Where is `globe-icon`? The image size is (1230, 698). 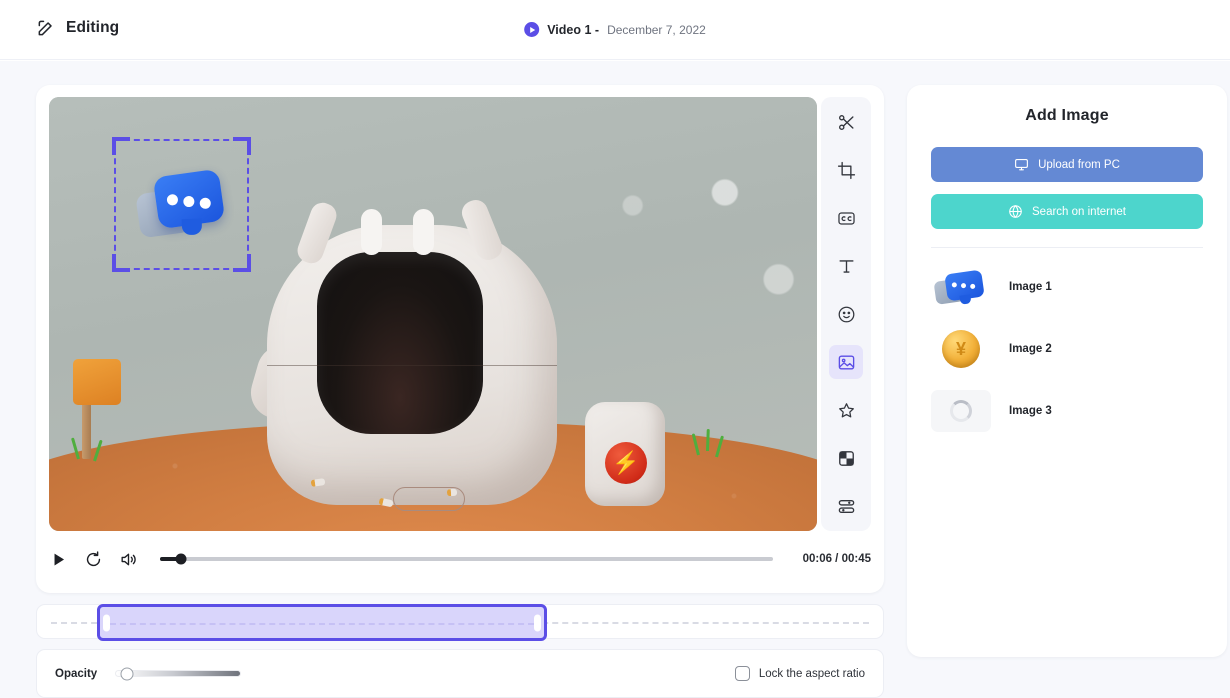 globe-icon is located at coordinates (1015, 211).